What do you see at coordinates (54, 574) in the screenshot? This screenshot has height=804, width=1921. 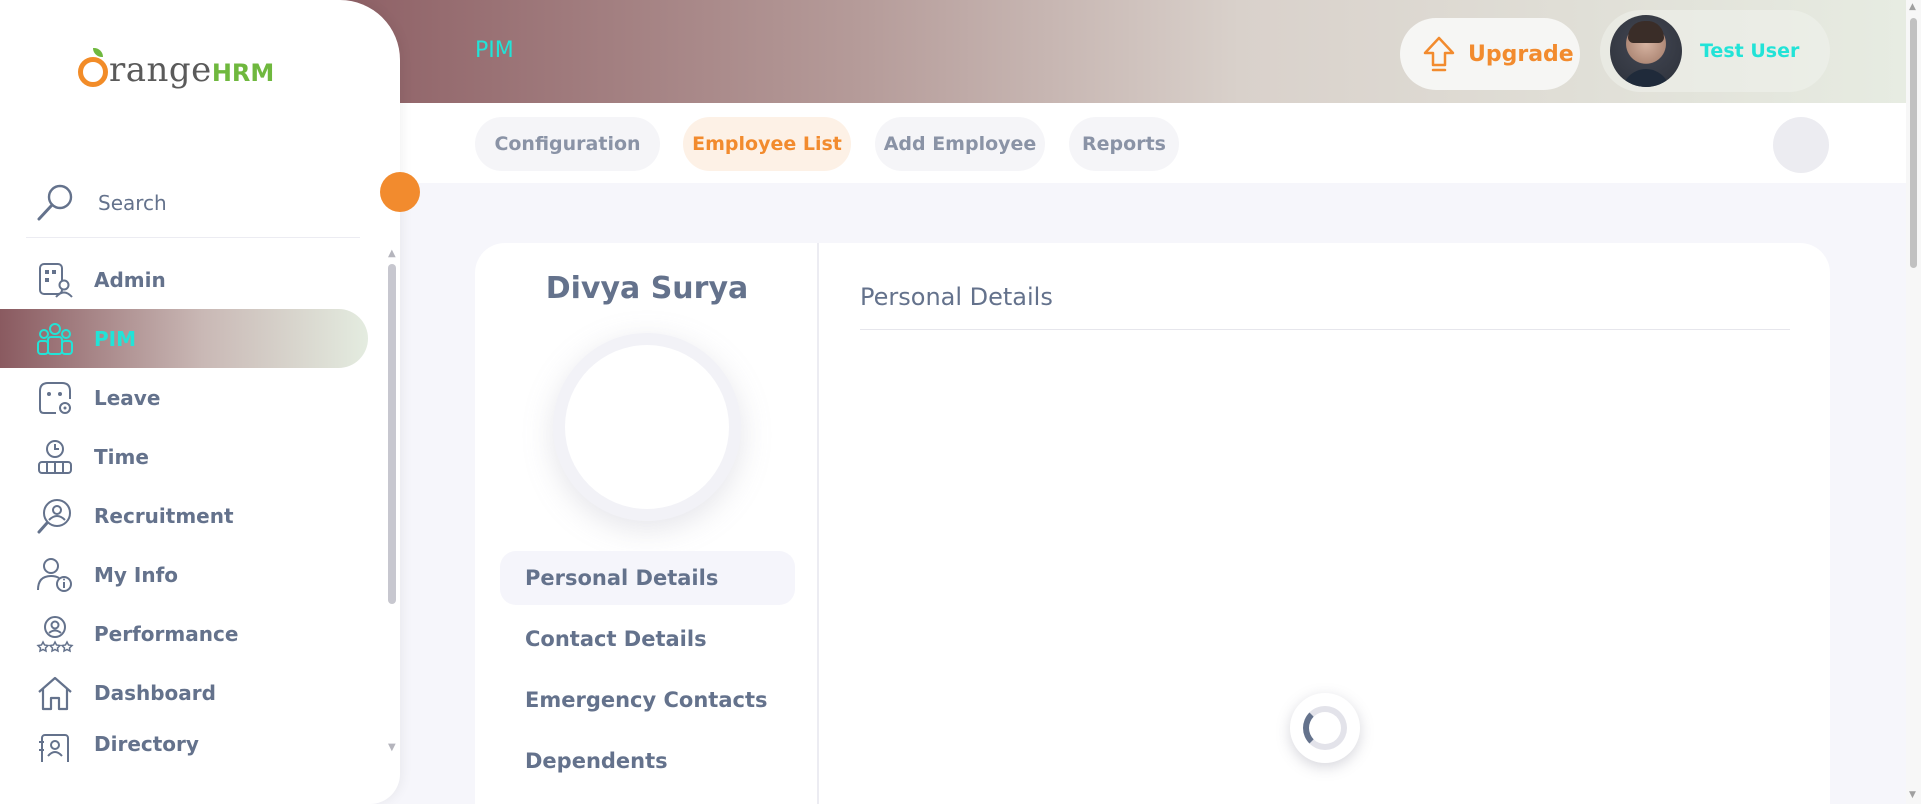 I see `my-info-icon` at bounding box center [54, 574].